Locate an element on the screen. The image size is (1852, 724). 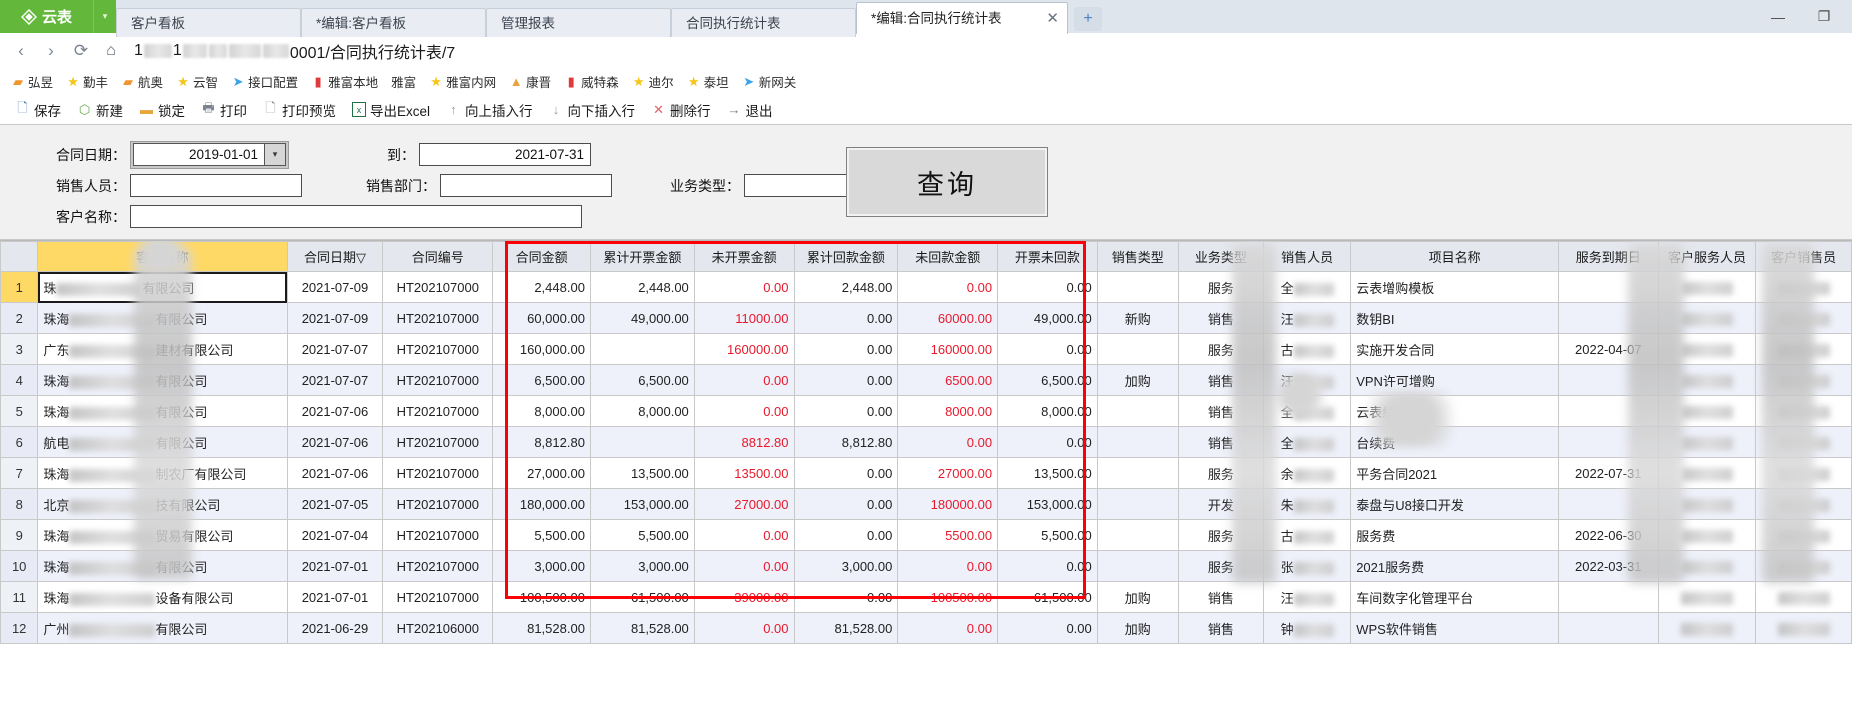
reload-icon: ⟳ is located at coordinates (81, 51).